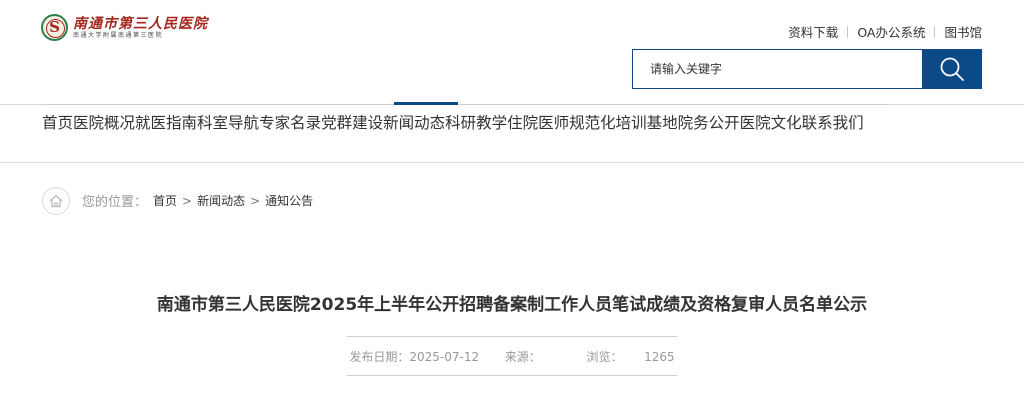 The height and width of the screenshot is (400, 1024). What do you see at coordinates (379, 357) in the screenshot?
I see `date-label: 发布日期：` at bounding box center [379, 357].